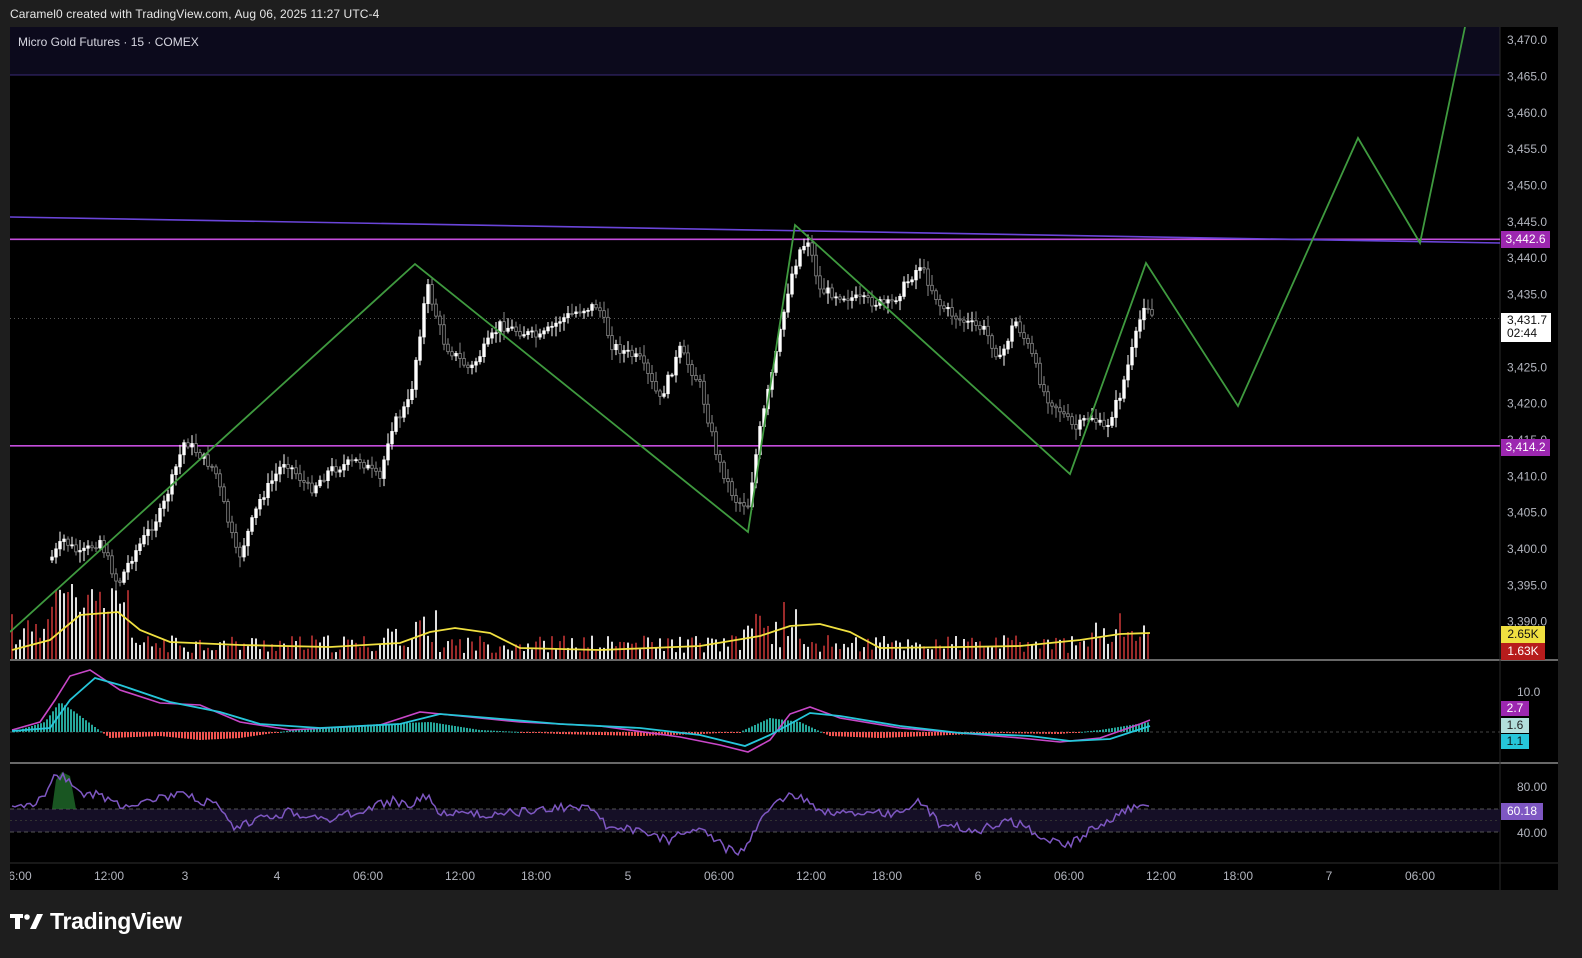 This screenshot has width=1582, height=958. I want to click on symbol-title: Micro Gold Futures · 15 · COMEX, so click(108, 42).